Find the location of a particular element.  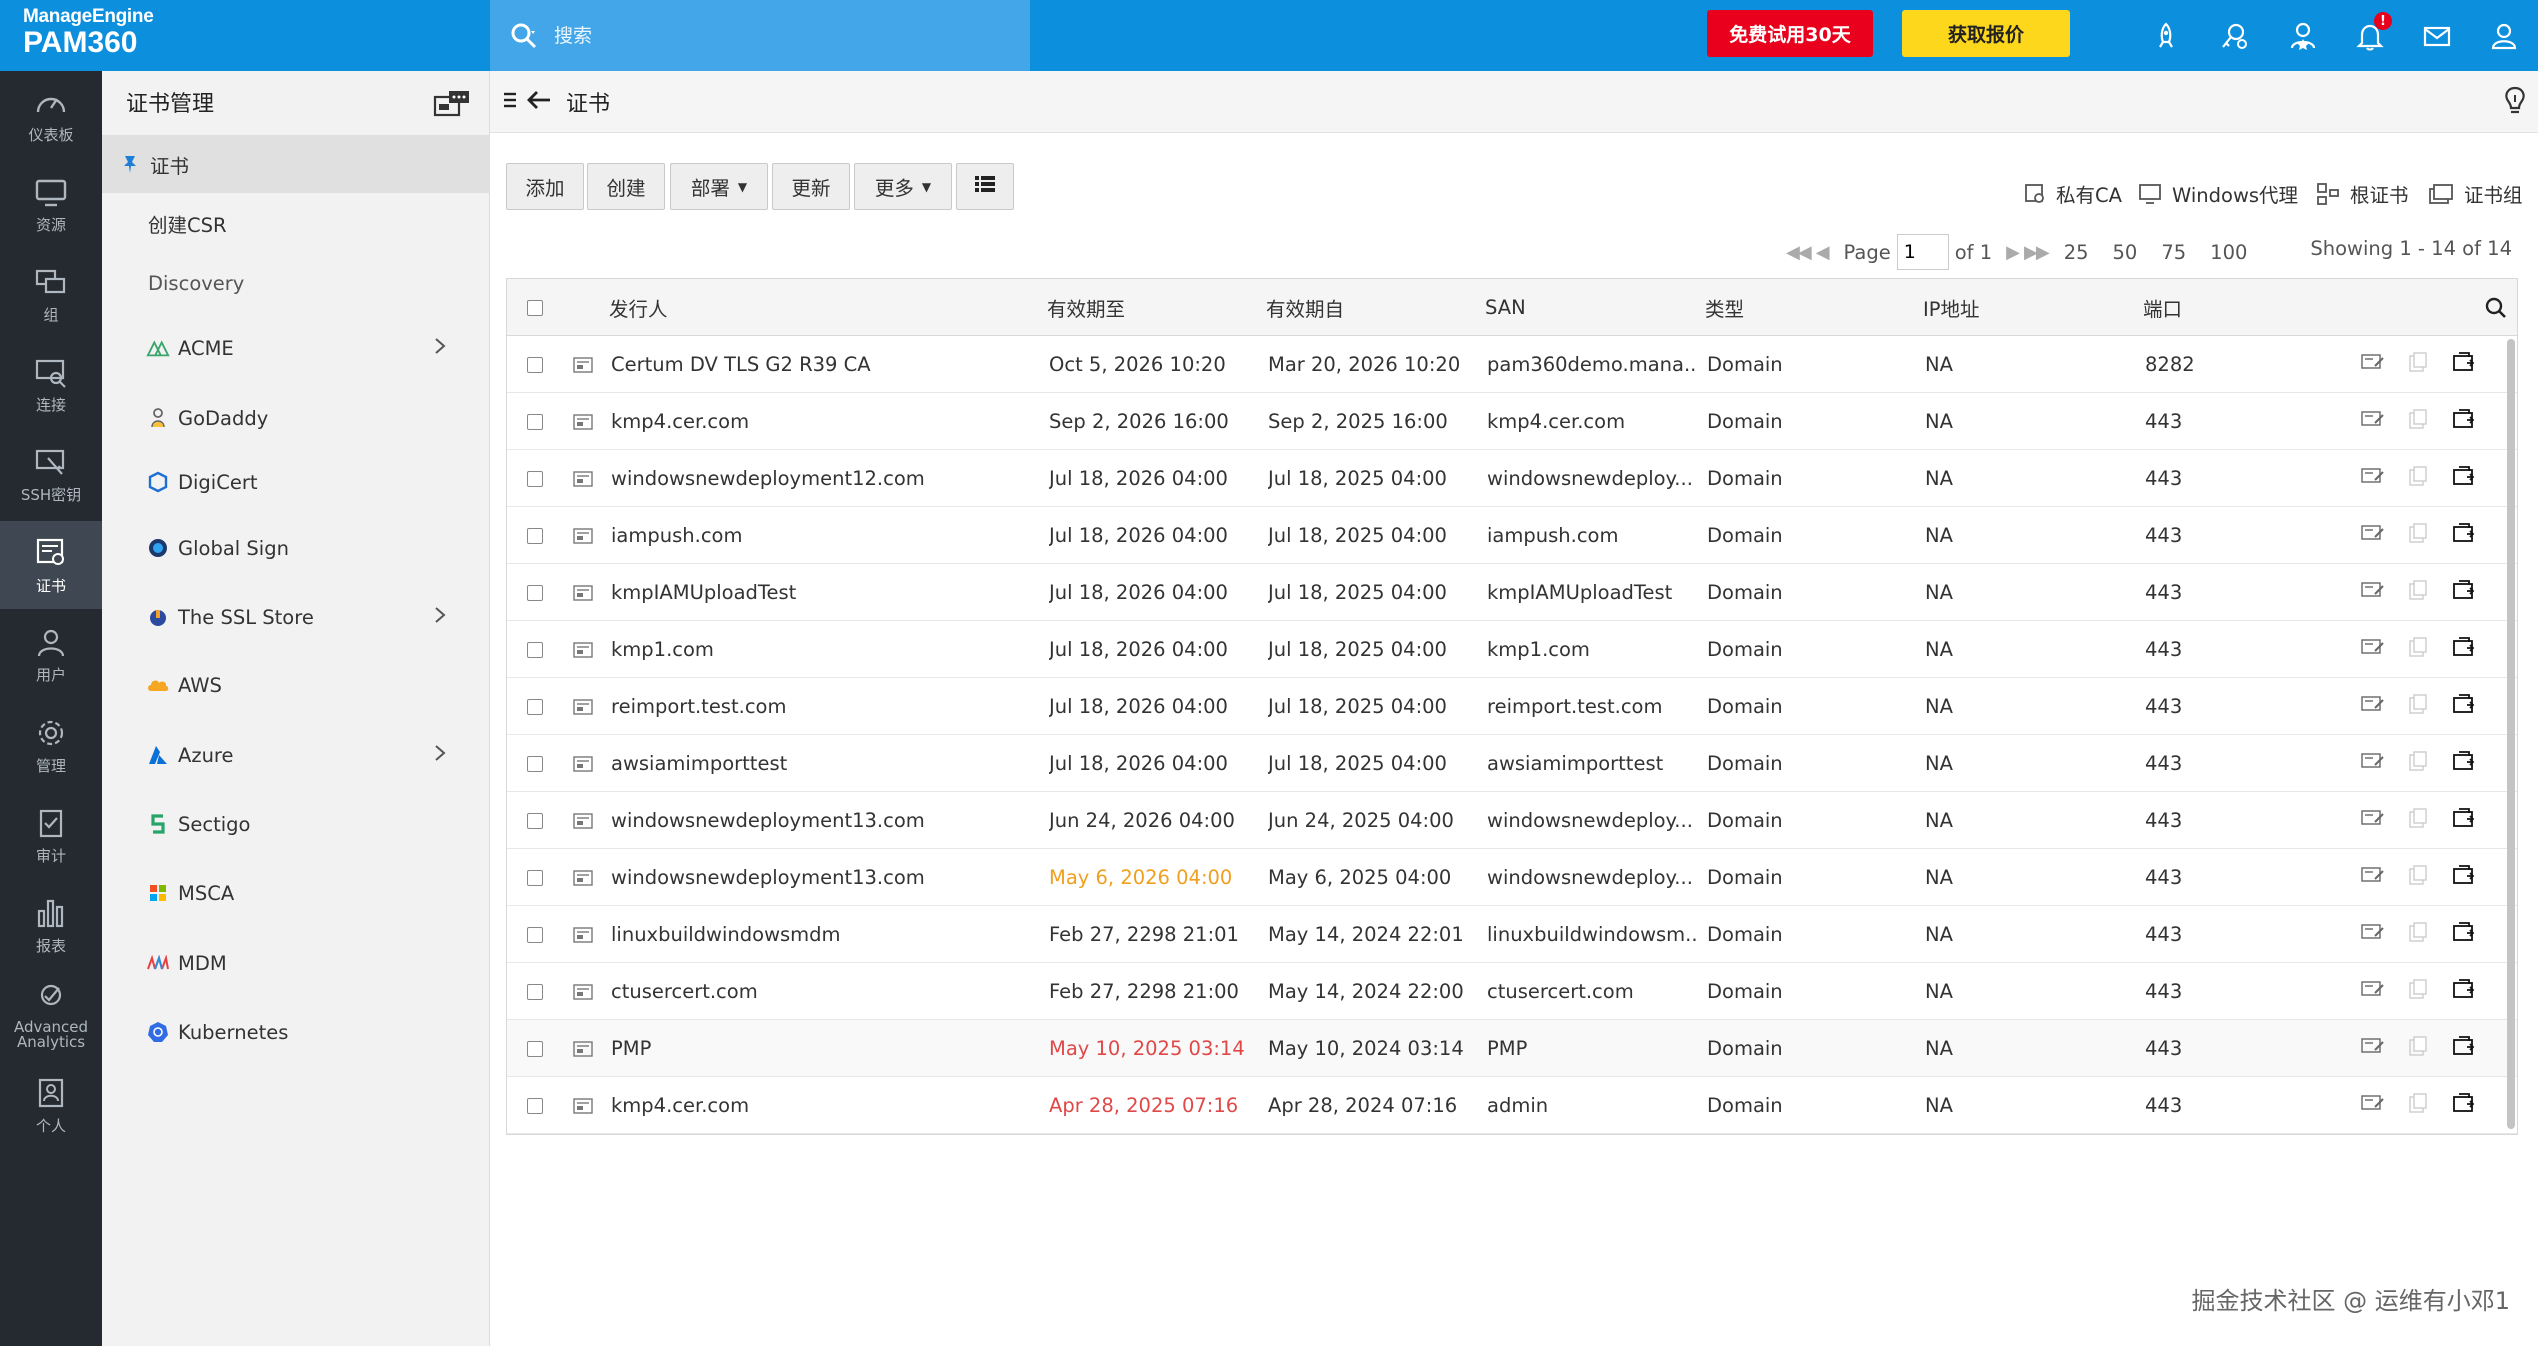

add-button: 添加 is located at coordinates (545, 186).